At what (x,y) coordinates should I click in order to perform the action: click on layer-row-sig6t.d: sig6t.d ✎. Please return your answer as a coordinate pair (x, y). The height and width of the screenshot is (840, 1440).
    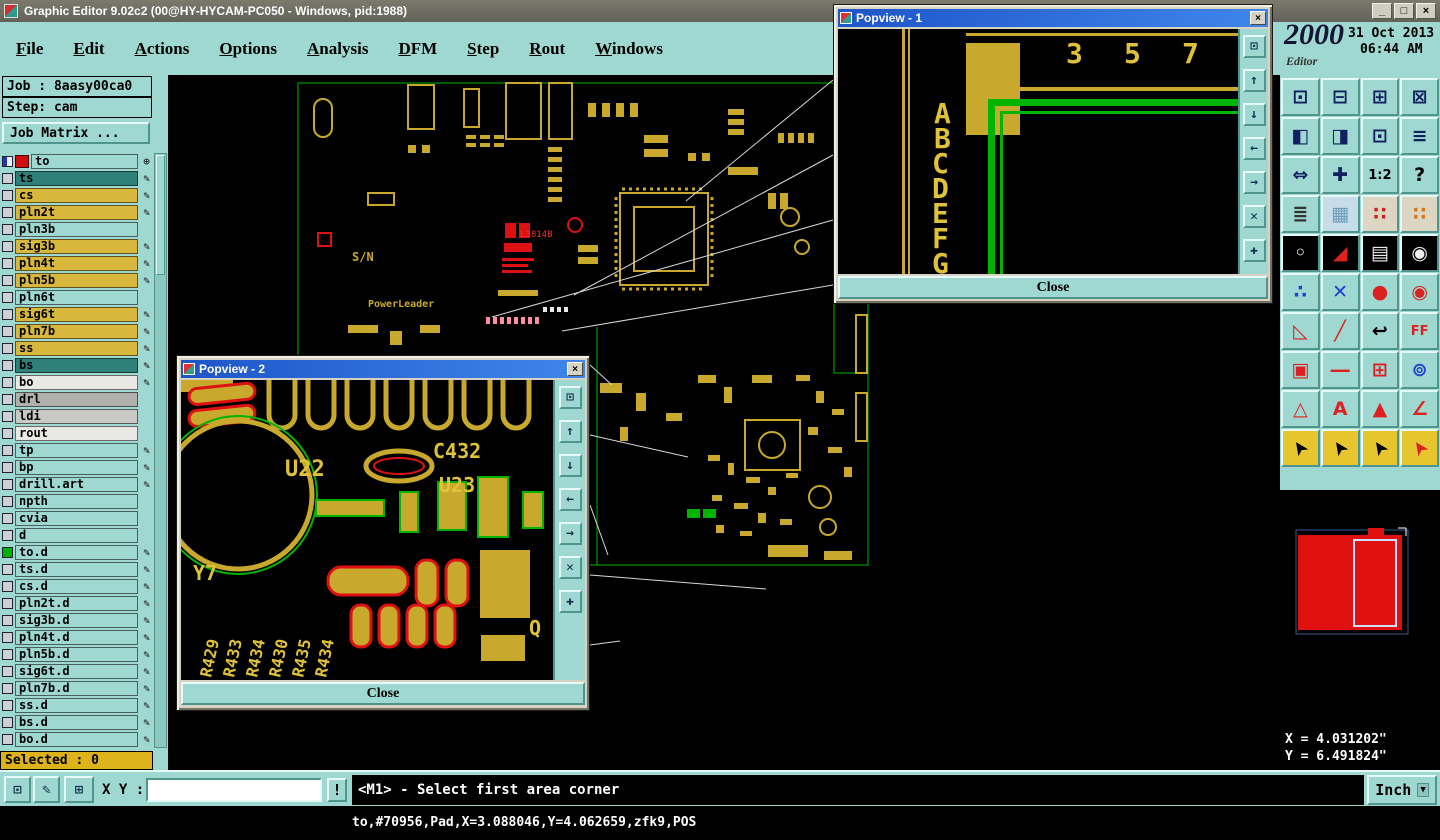
    Looking at the image, I should click on (76, 671).